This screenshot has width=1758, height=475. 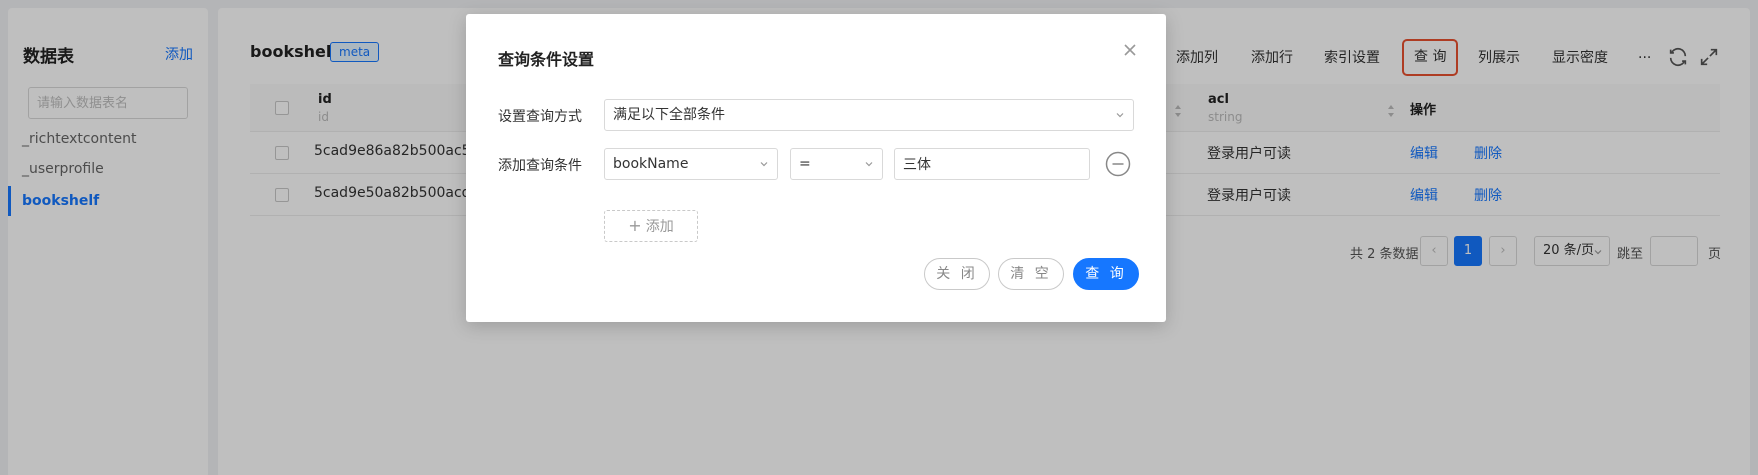 I want to click on query-mode-label: 设置查询方式, so click(x=540, y=117).